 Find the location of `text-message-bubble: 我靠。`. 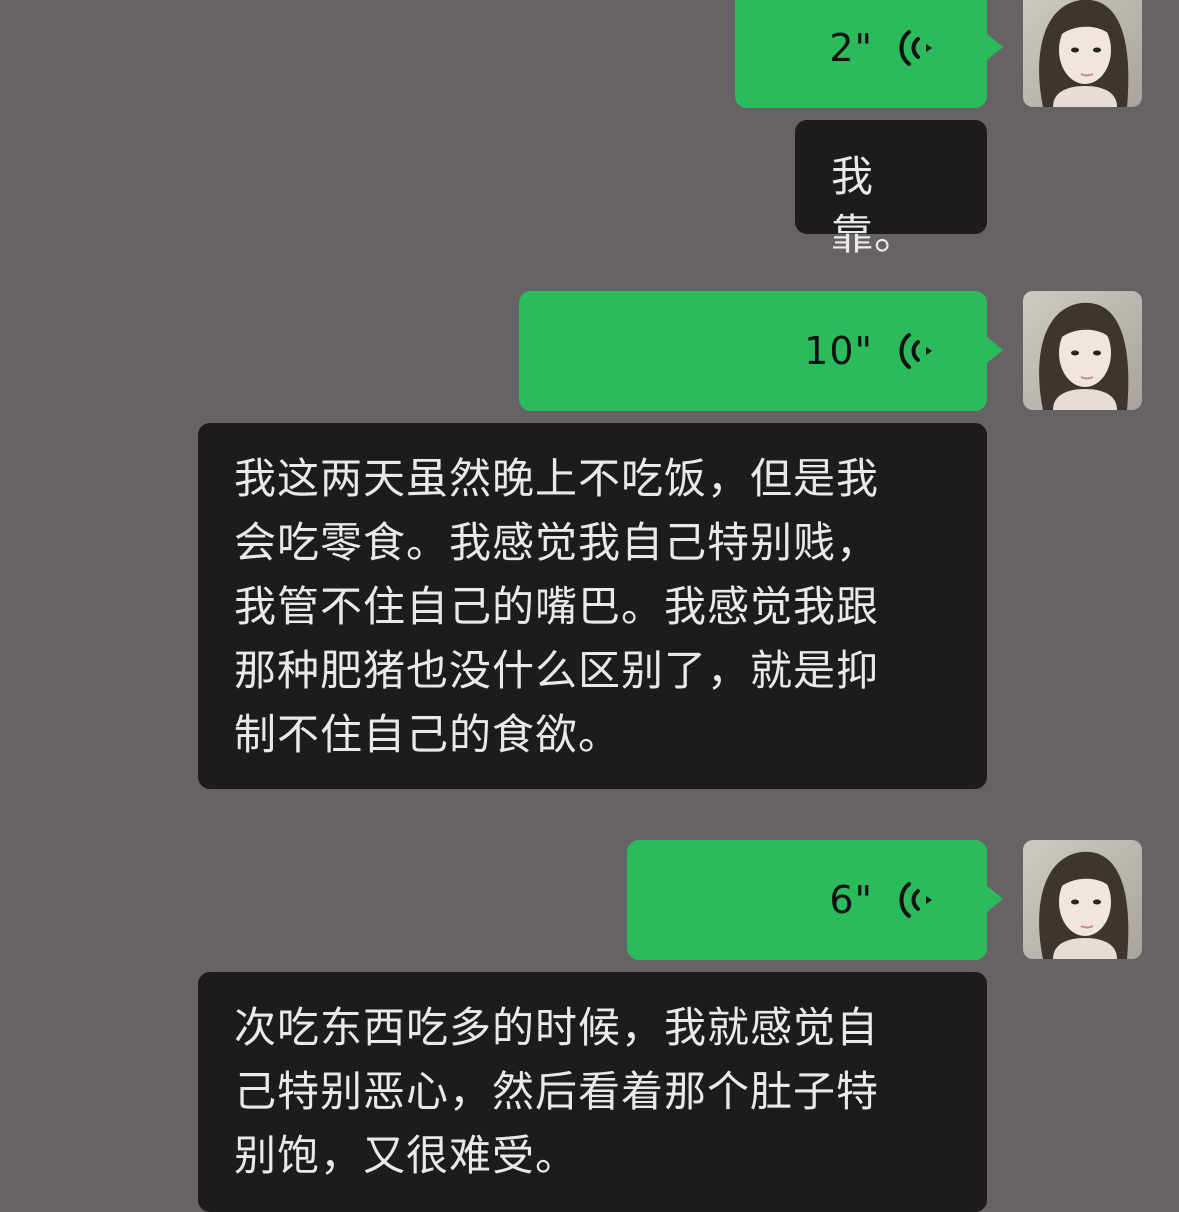

text-message-bubble: 我靠。 is located at coordinates (891, 189).